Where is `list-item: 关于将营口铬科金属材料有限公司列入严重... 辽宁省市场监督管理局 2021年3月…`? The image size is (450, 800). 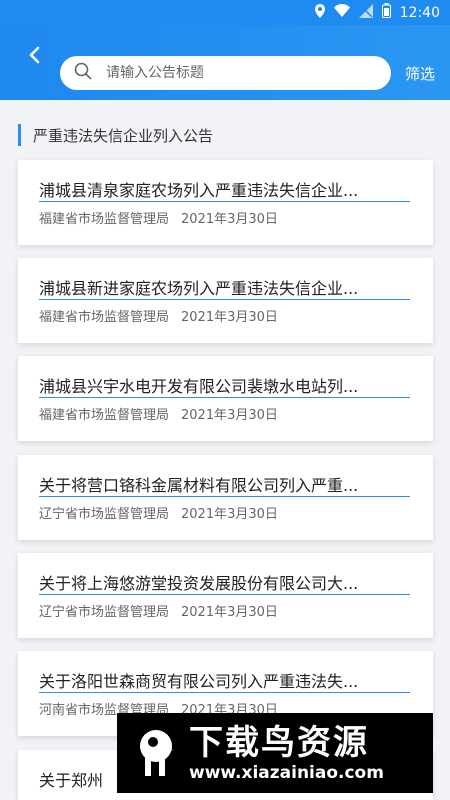
list-item: 关于将营口铬科金属材料有限公司列入严重... 辽宁省市场监督管理局 2021年3月… is located at coordinates (225, 497).